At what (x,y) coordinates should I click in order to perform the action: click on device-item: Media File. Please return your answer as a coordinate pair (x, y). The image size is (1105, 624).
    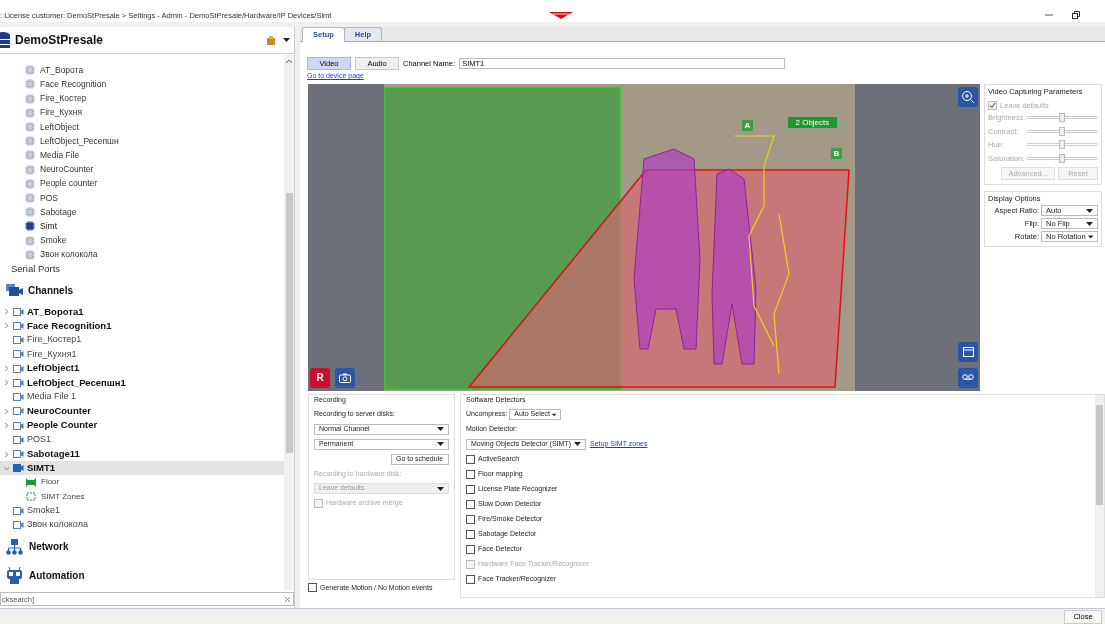
    Looking at the image, I should click on (142, 155).